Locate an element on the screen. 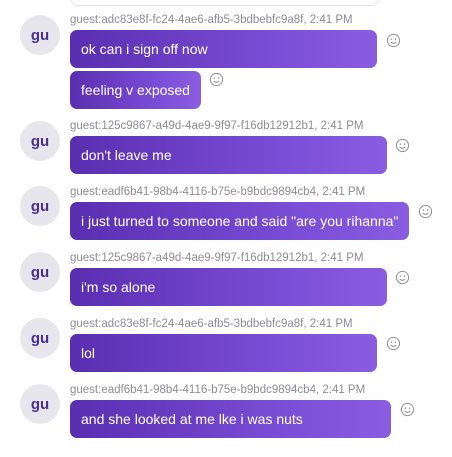 The image size is (452, 457). message-bubble: ok can i sign off now is located at coordinates (223, 49).